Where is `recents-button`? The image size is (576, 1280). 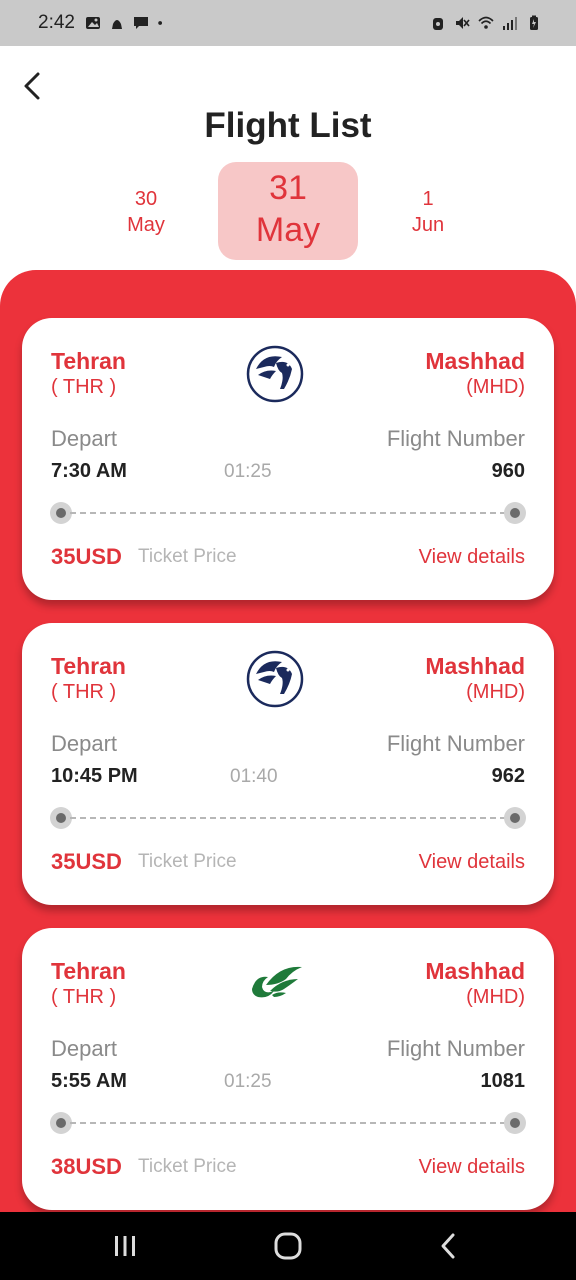 recents-button is located at coordinates (125, 1246).